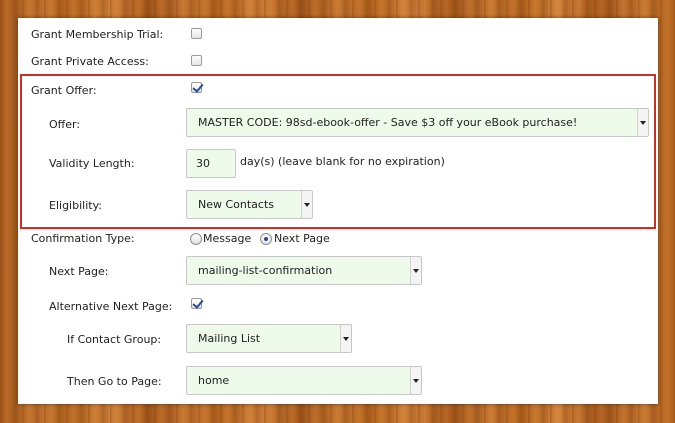  I want to click on if-contact-group-label: If Contact Group:, so click(114, 339).